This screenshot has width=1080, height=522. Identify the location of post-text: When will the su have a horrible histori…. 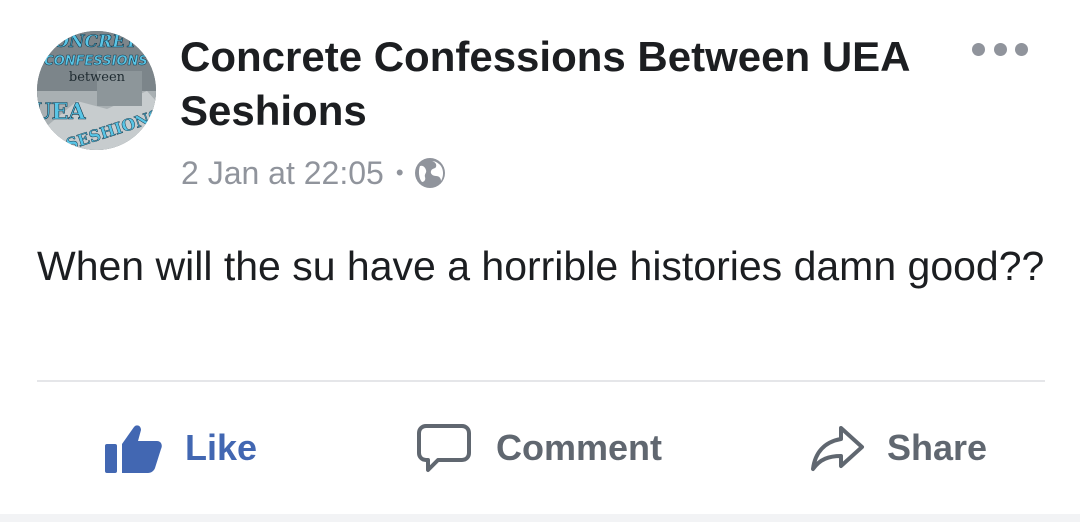
(541, 266).